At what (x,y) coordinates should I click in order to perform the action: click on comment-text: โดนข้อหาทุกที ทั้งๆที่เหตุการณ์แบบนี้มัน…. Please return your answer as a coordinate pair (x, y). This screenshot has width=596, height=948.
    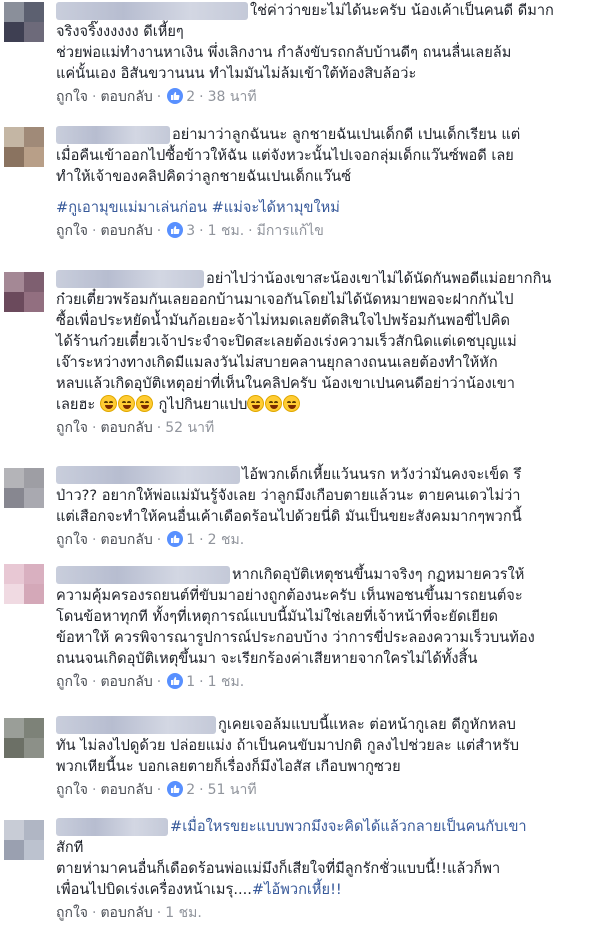
    Looking at the image, I should click on (277, 616).